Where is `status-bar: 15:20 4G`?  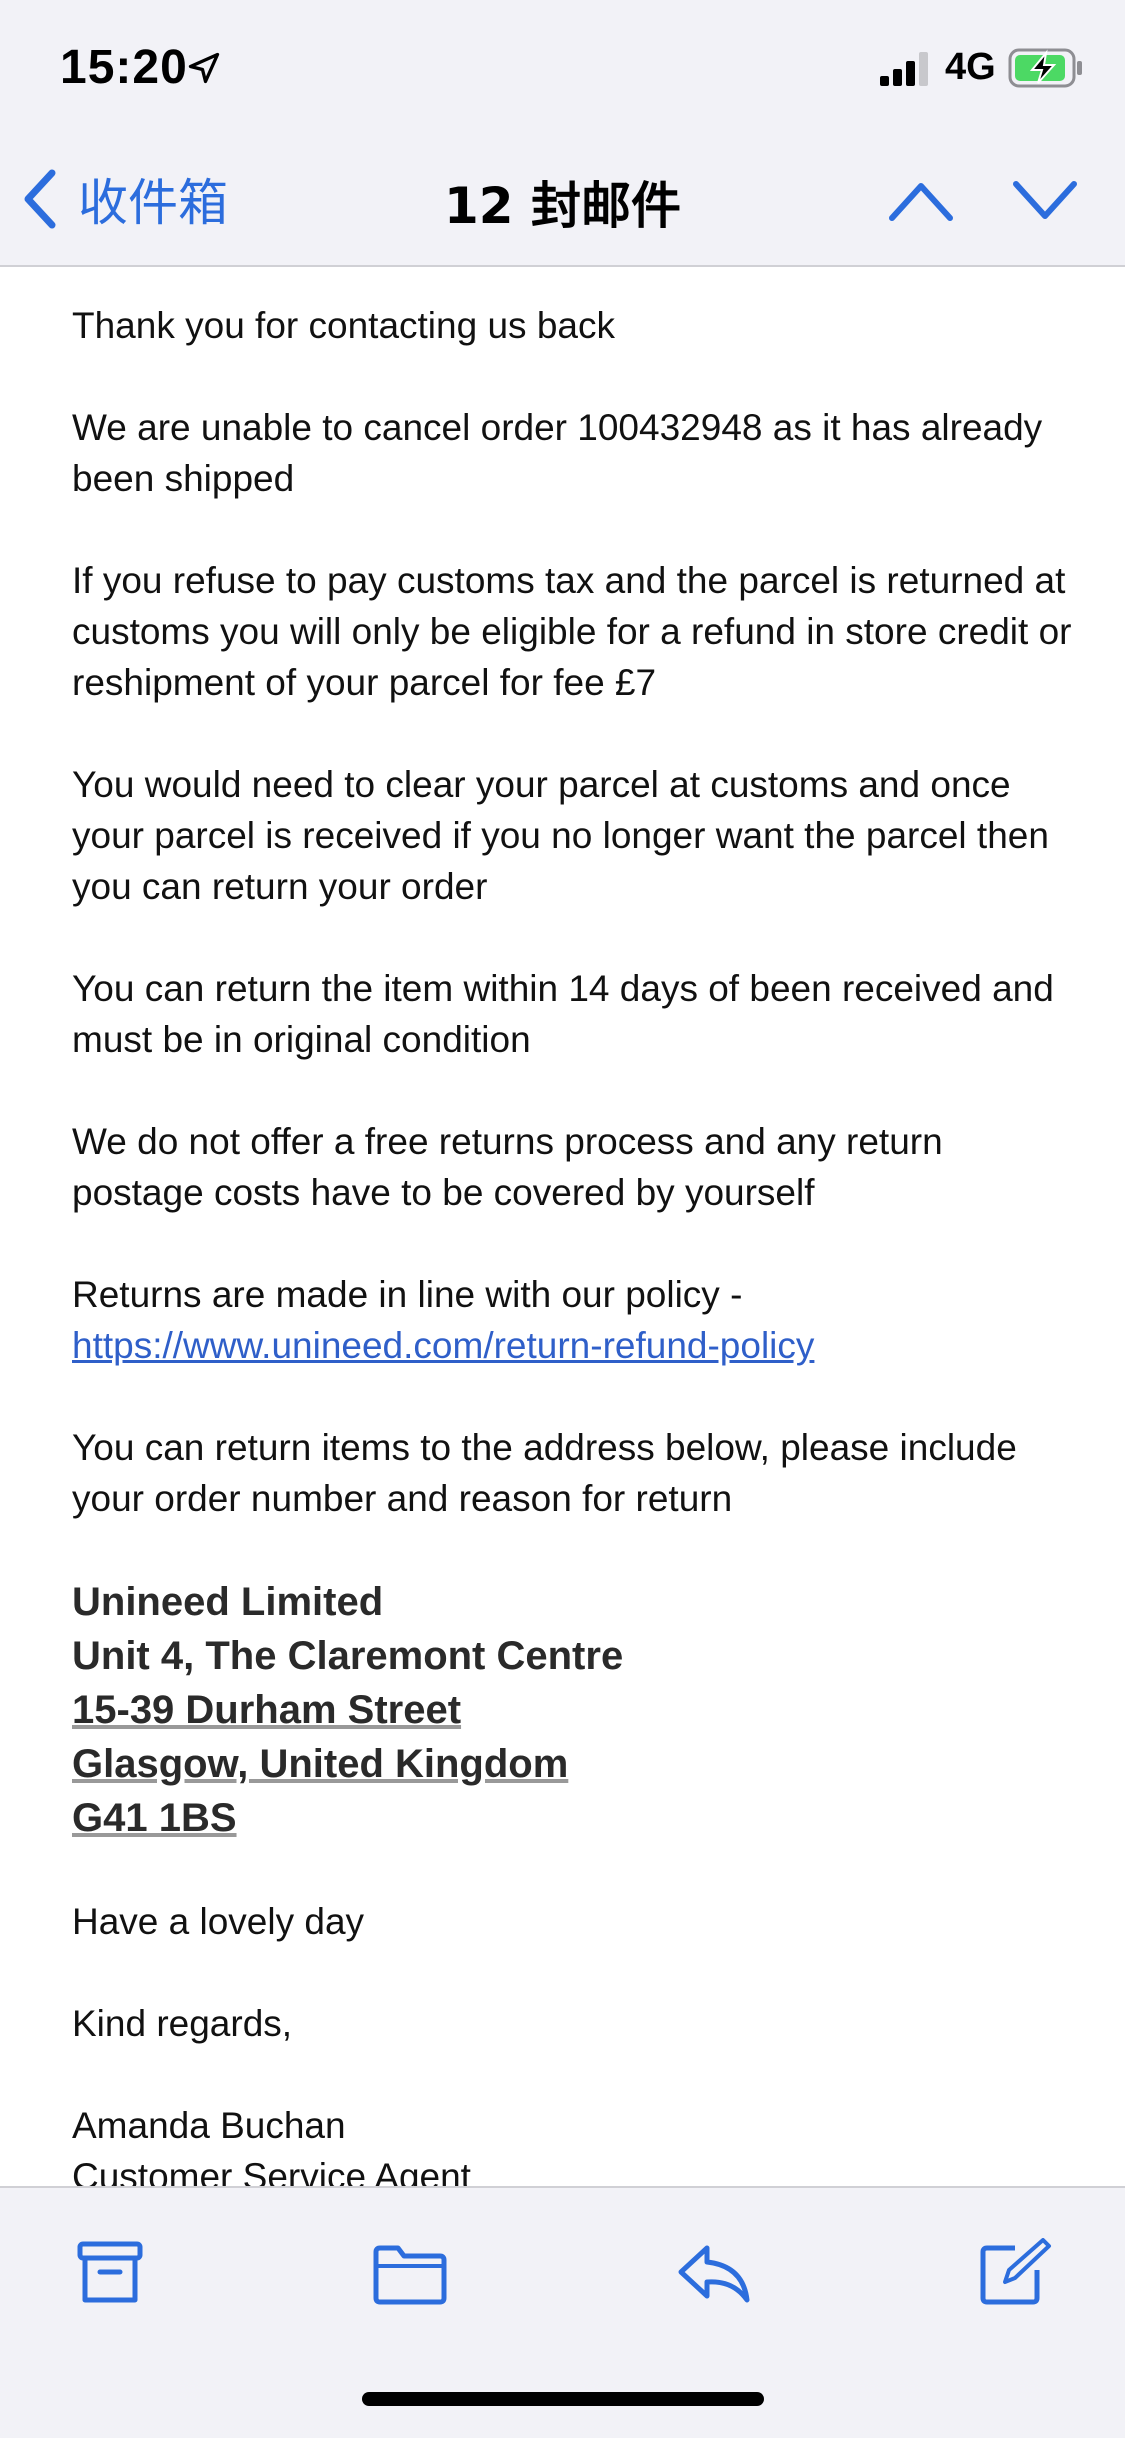
status-bar: 15:20 4G is located at coordinates (562, 70).